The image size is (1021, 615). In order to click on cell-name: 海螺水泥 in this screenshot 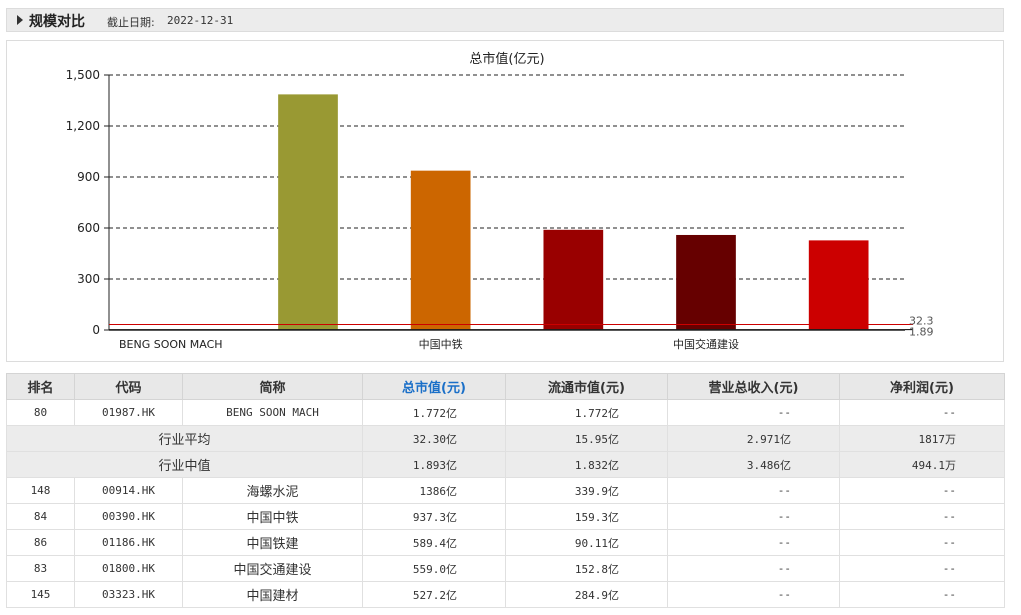, I will do `click(272, 490)`.